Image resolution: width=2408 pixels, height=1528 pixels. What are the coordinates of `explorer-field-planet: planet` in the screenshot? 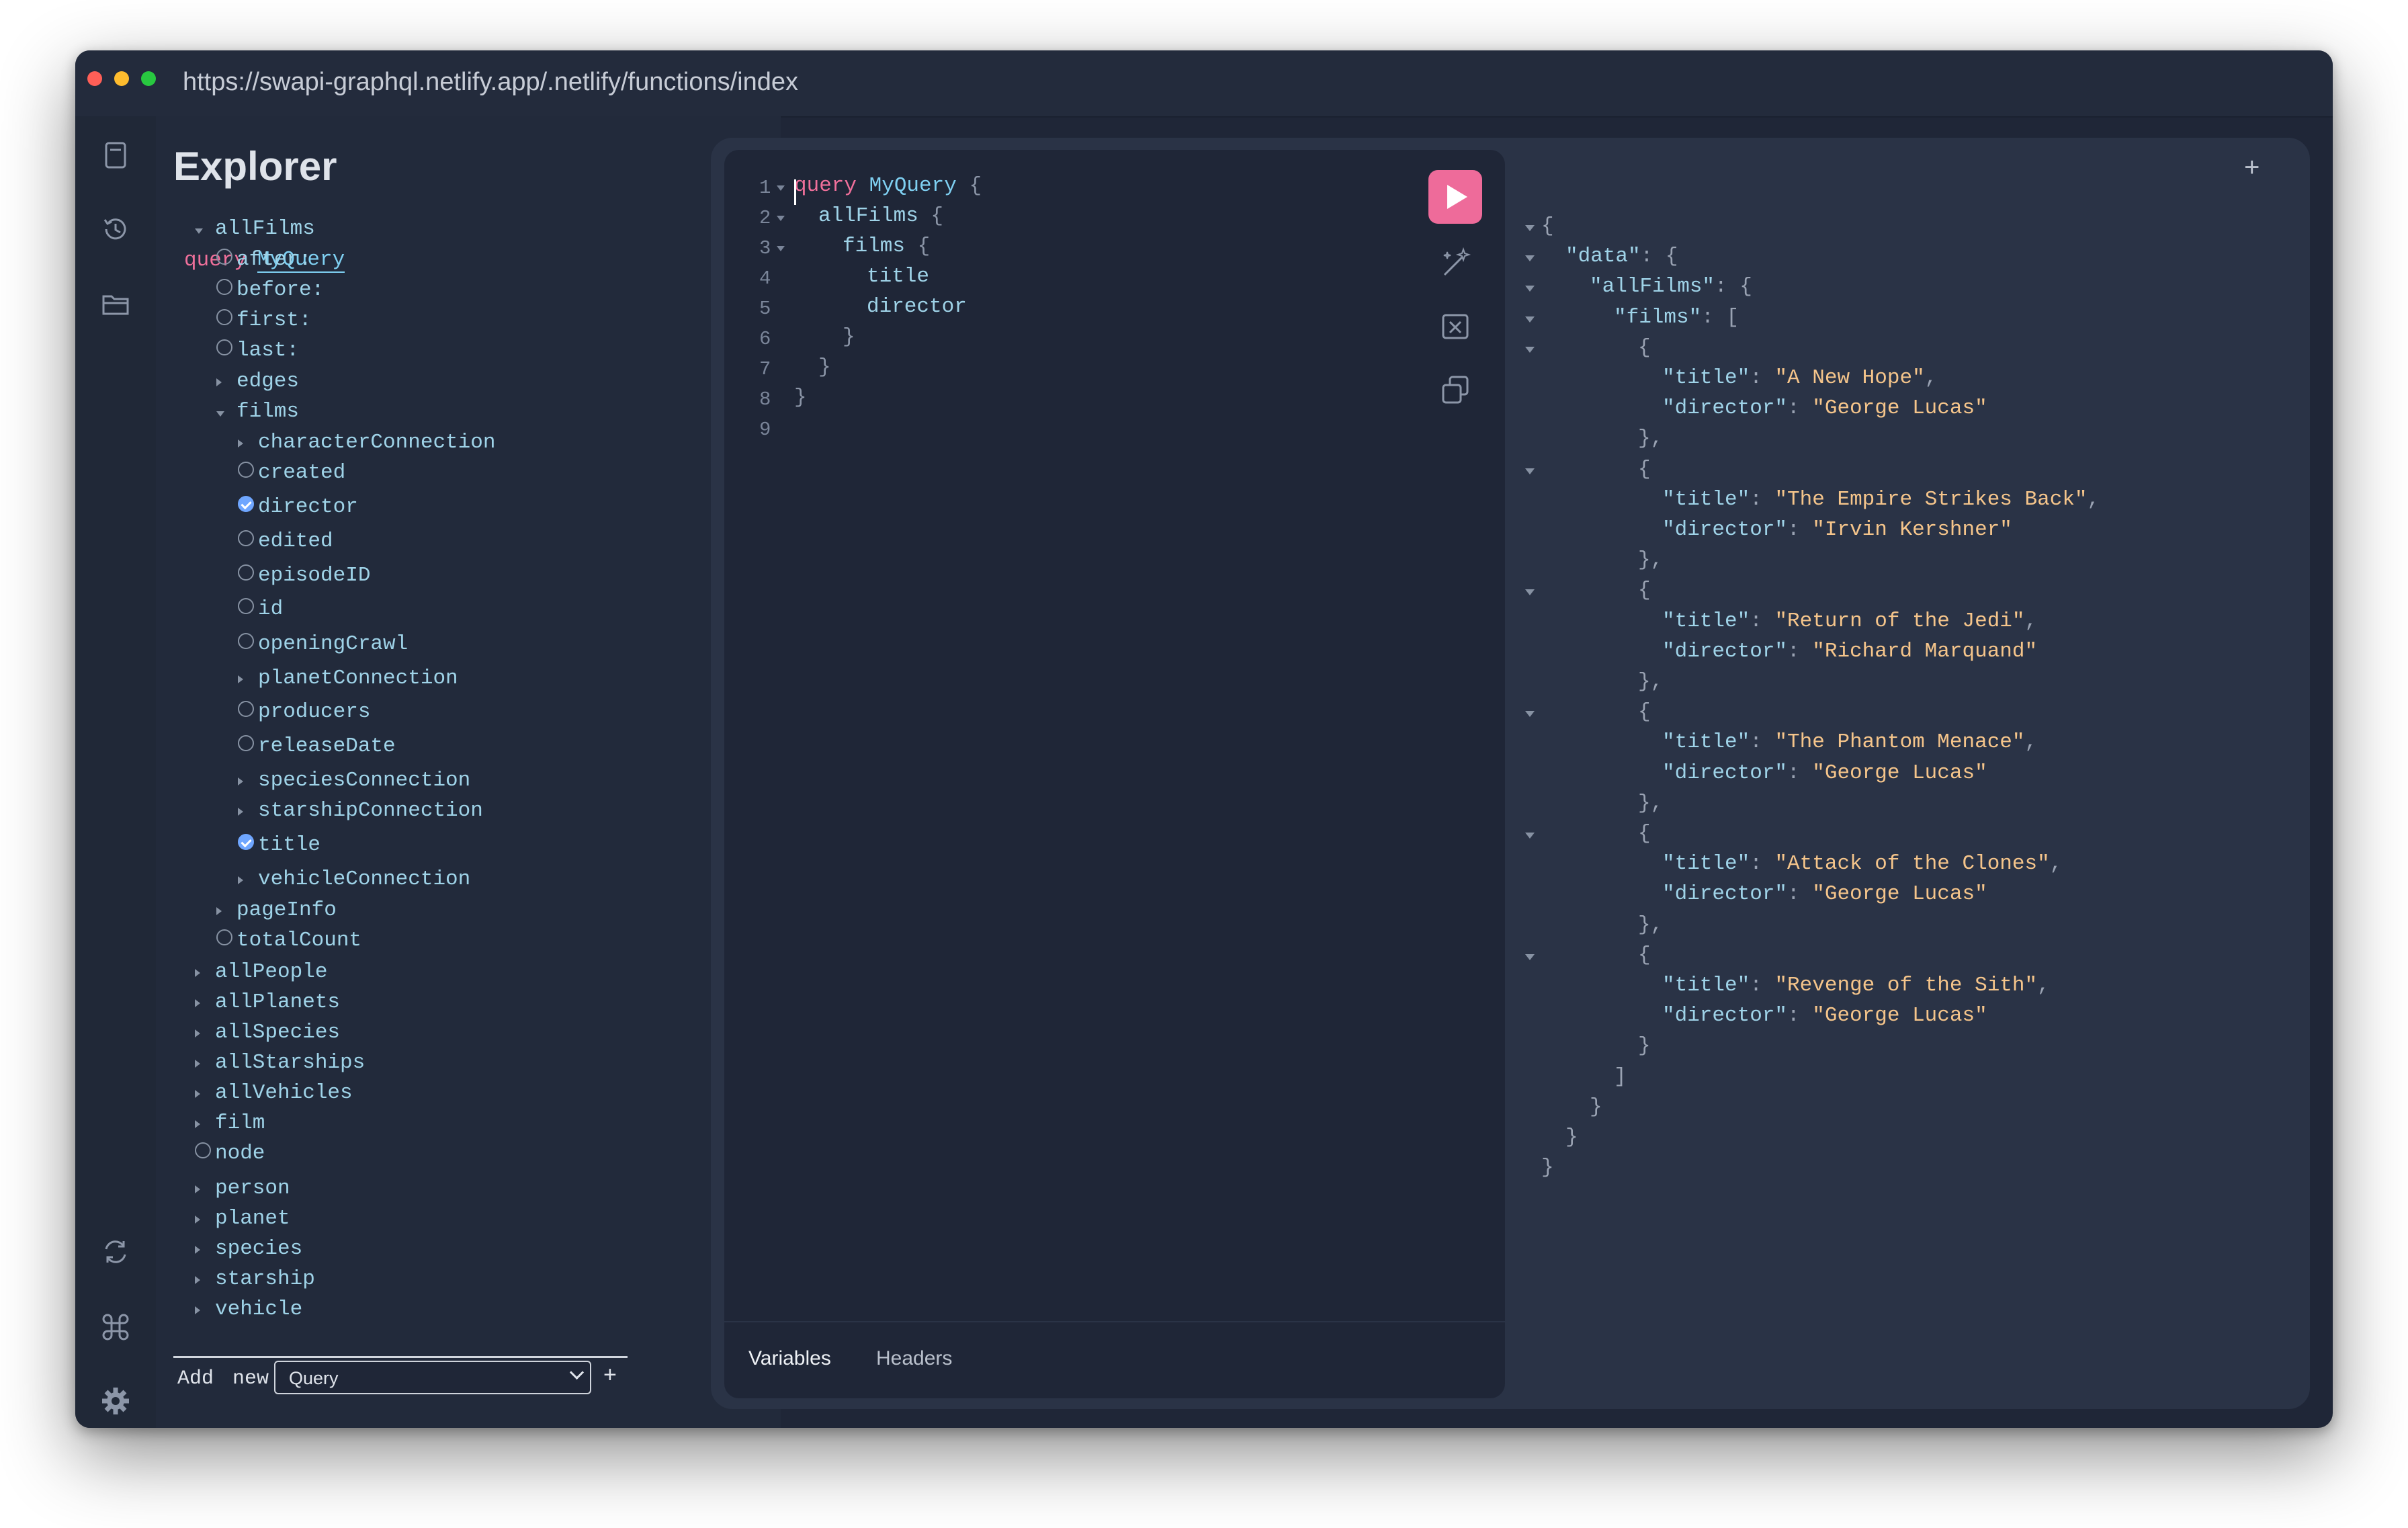 It's located at (242, 1219).